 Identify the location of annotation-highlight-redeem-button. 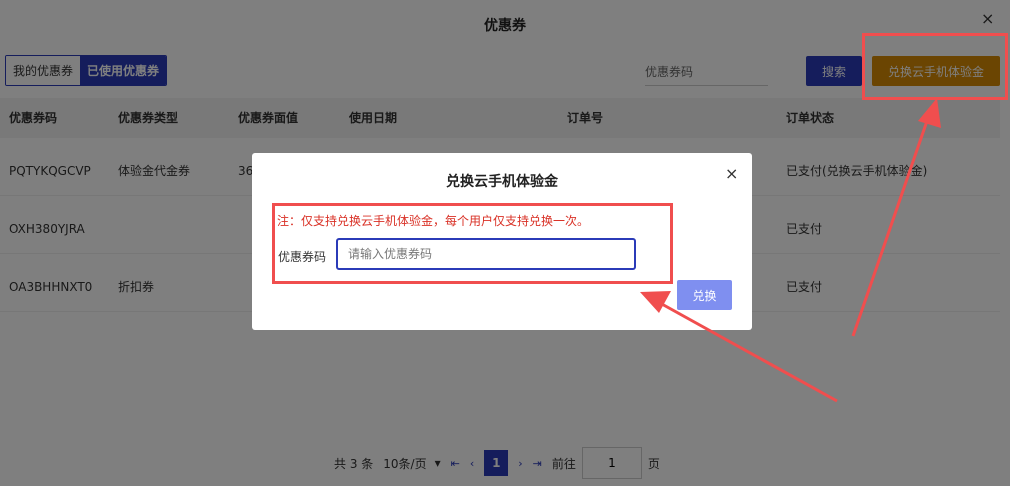
(935, 66).